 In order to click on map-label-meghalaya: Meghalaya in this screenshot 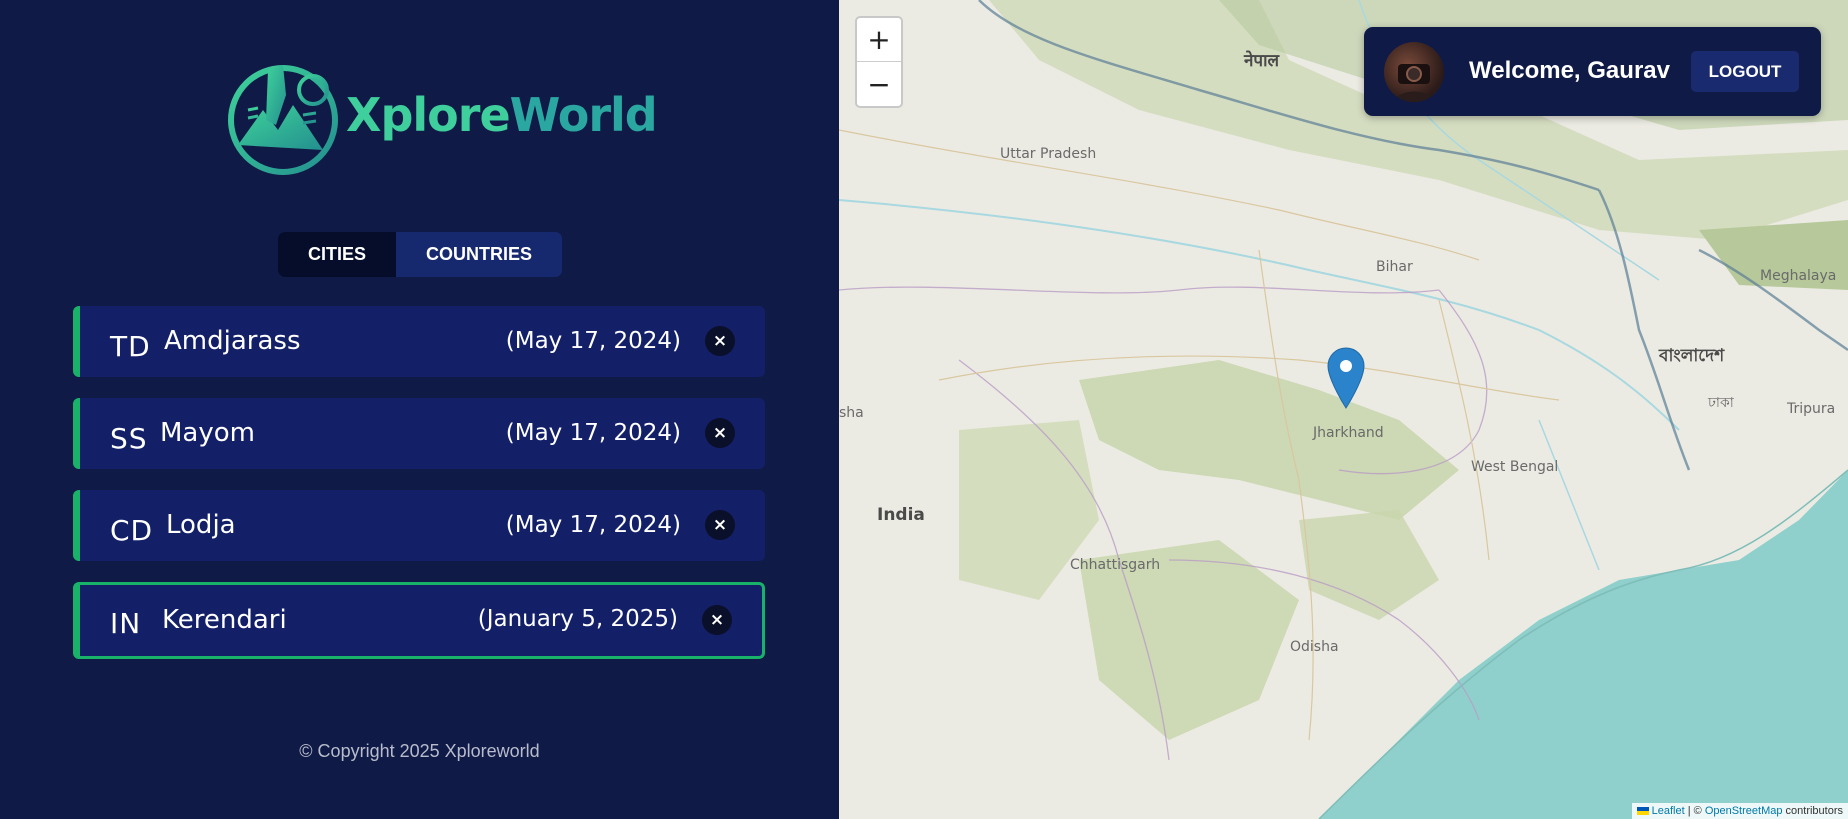, I will do `click(1798, 276)`.